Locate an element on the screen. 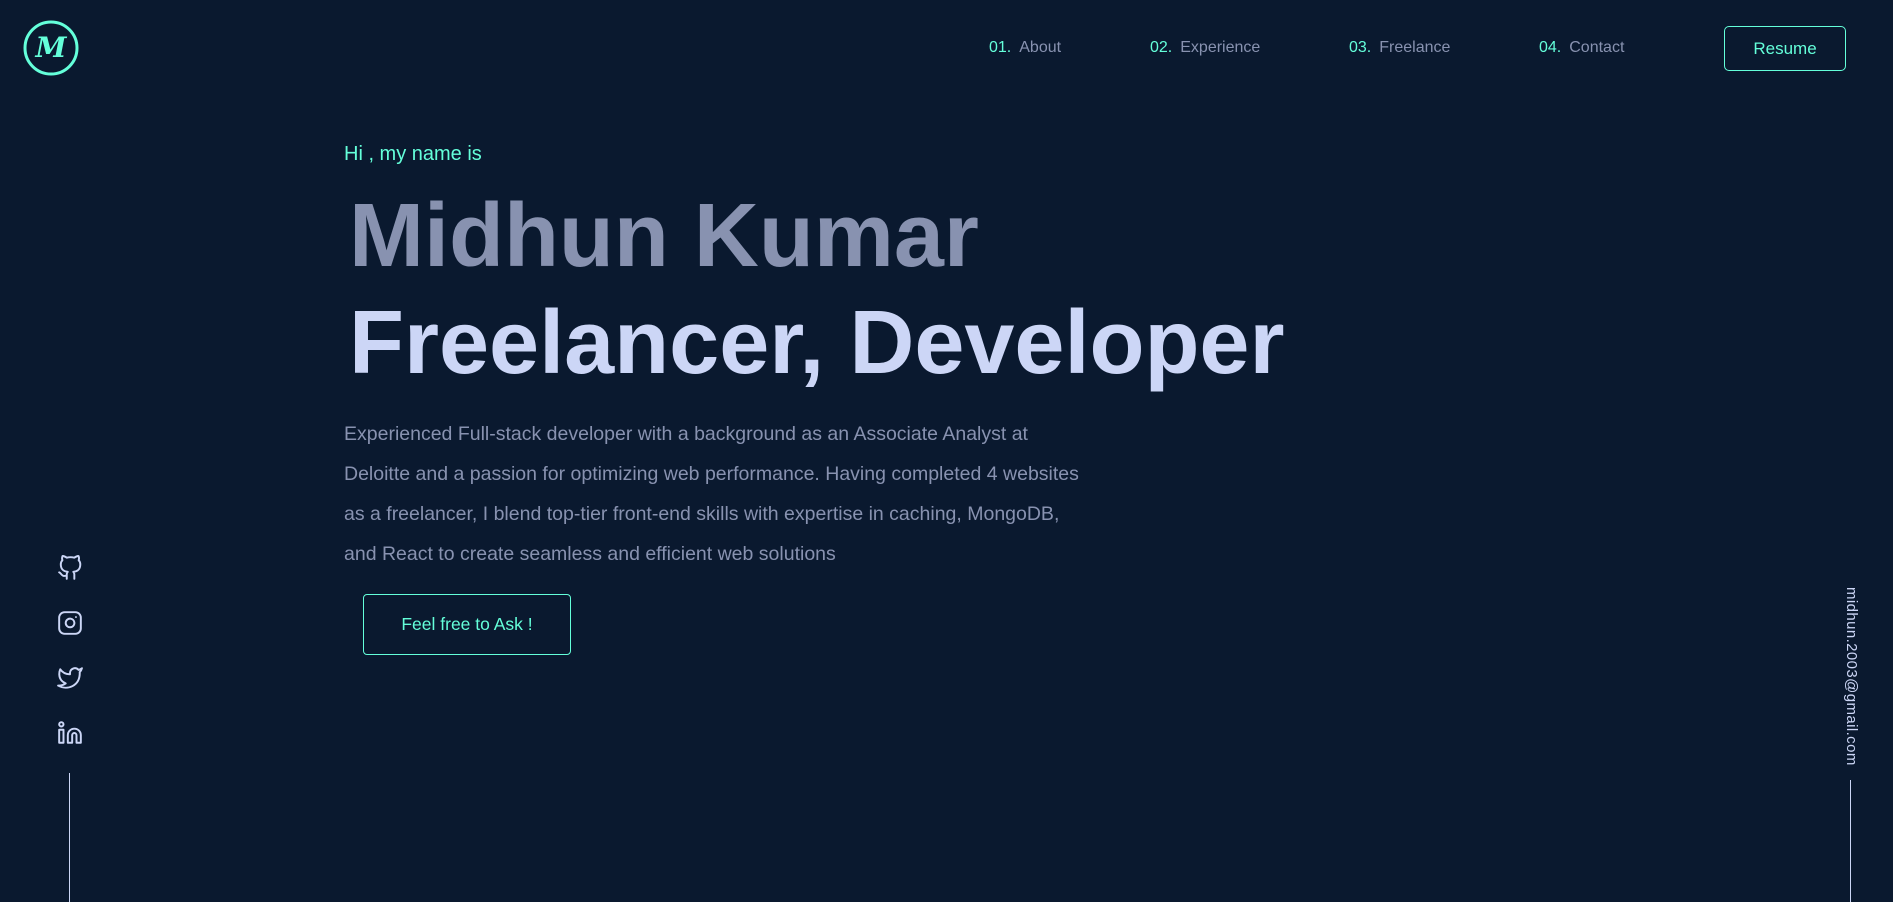 The width and height of the screenshot is (1893, 902). nav-item-about: 01. About is located at coordinates (1025, 48).